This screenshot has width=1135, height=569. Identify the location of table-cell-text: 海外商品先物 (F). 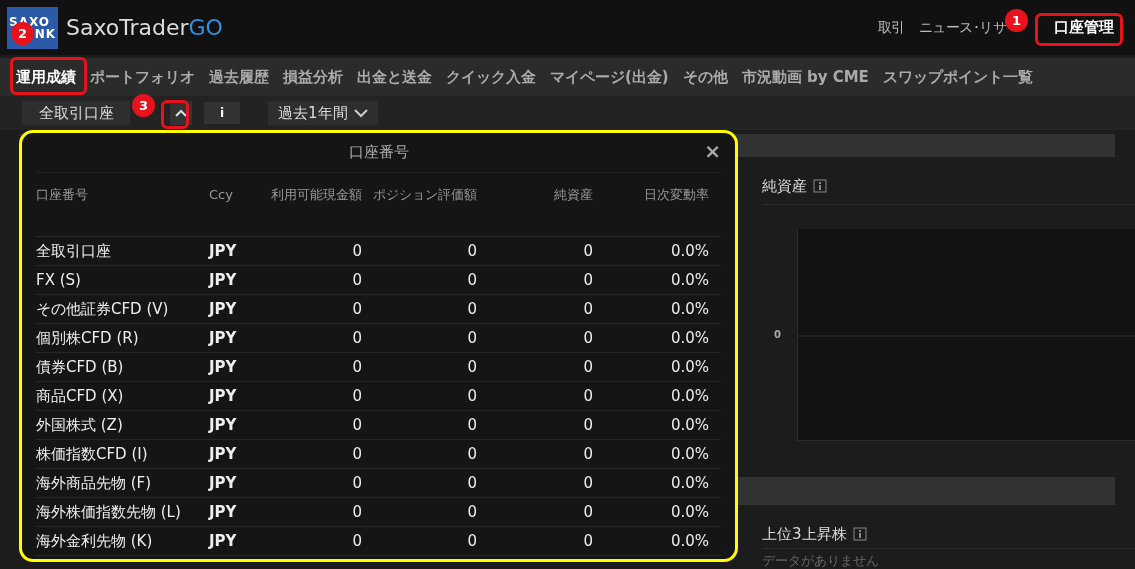
(94, 483).